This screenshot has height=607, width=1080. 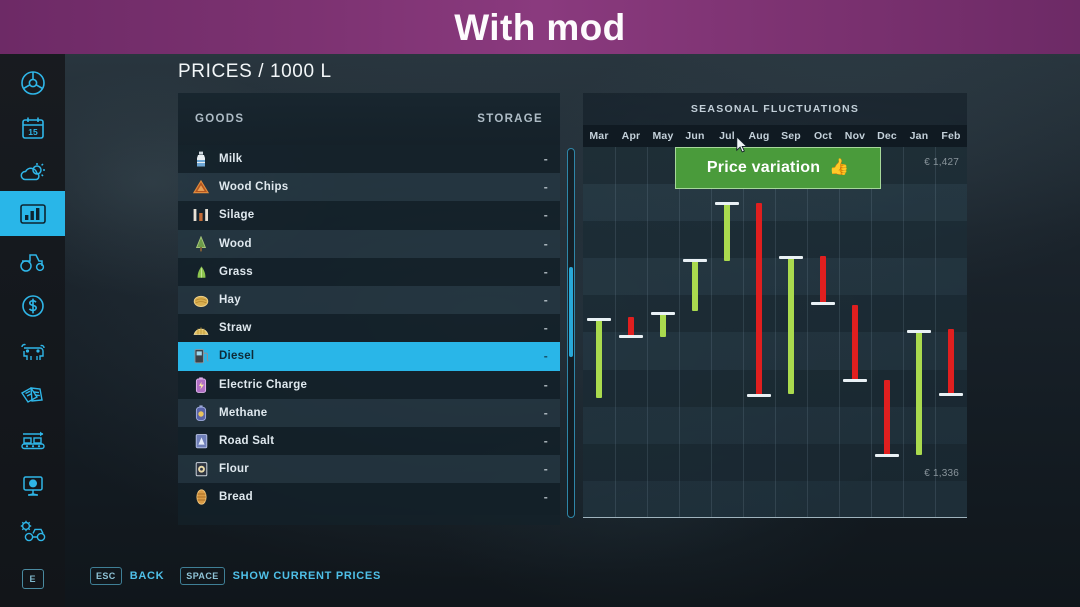 I want to click on gear-vehicle-icon, so click(x=33, y=531).